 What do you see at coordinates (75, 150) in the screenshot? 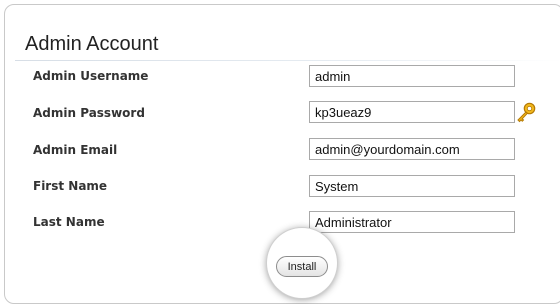
I see `admin-email-label: Admin Email` at bounding box center [75, 150].